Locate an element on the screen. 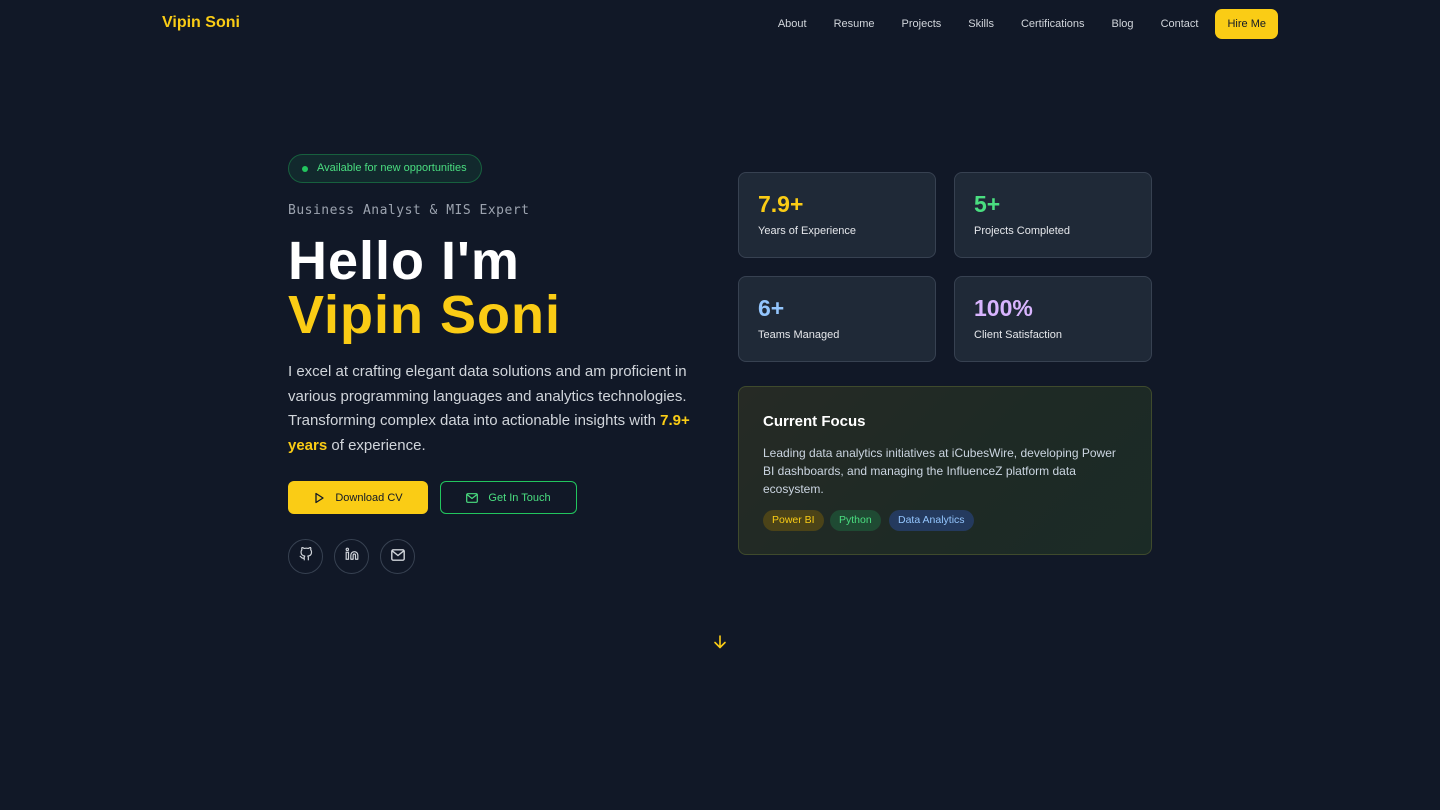 This screenshot has width=1440, height=810. nav-link-contact: Contact is located at coordinates (1180, 24).